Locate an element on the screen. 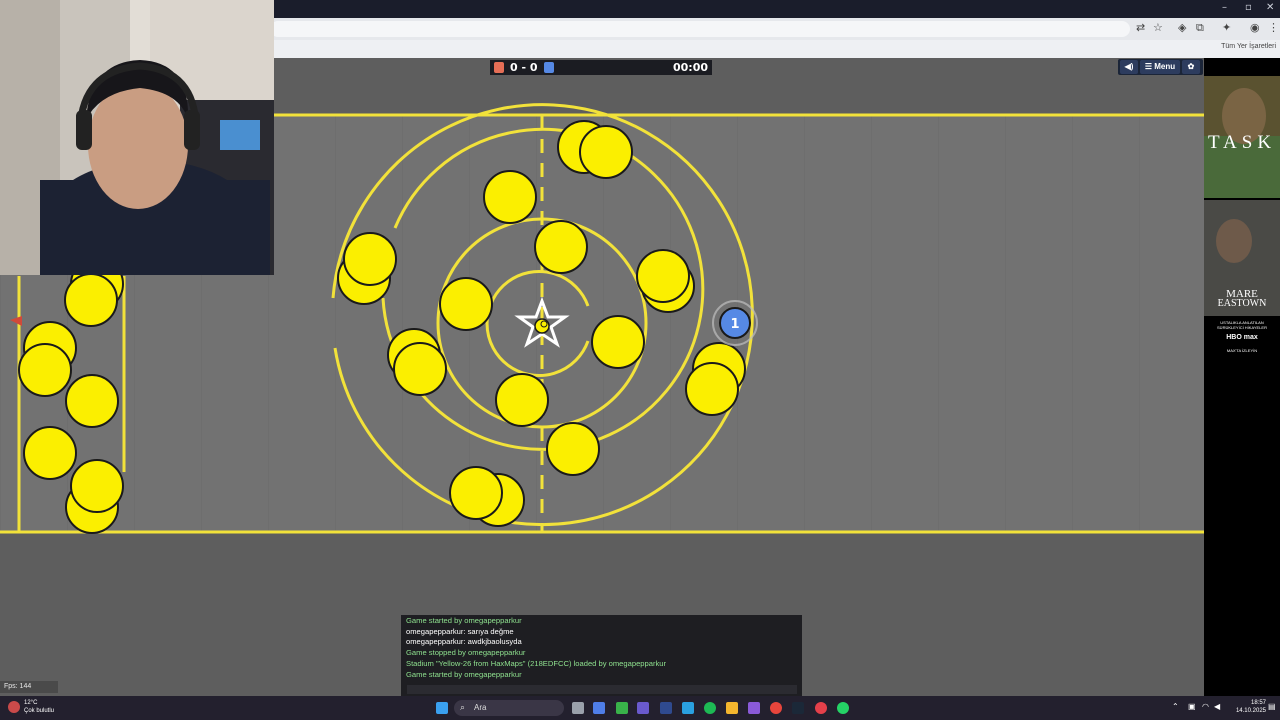  discord-icon is located at coordinates (754, 708).